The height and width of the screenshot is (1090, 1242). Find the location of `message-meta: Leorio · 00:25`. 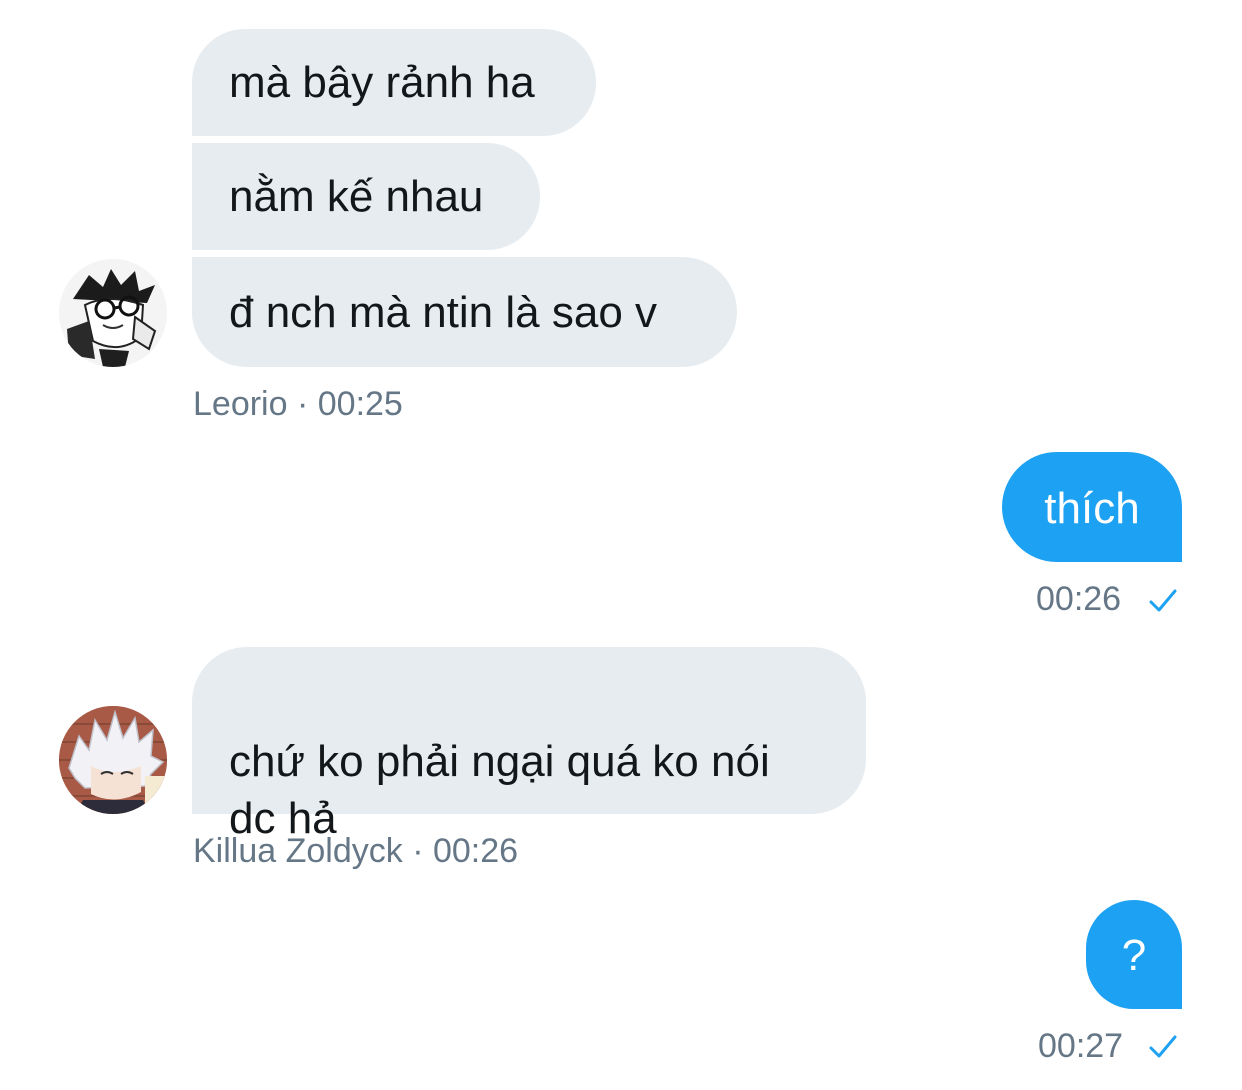

message-meta: Leorio · 00:25 is located at coordinates (298, 404).